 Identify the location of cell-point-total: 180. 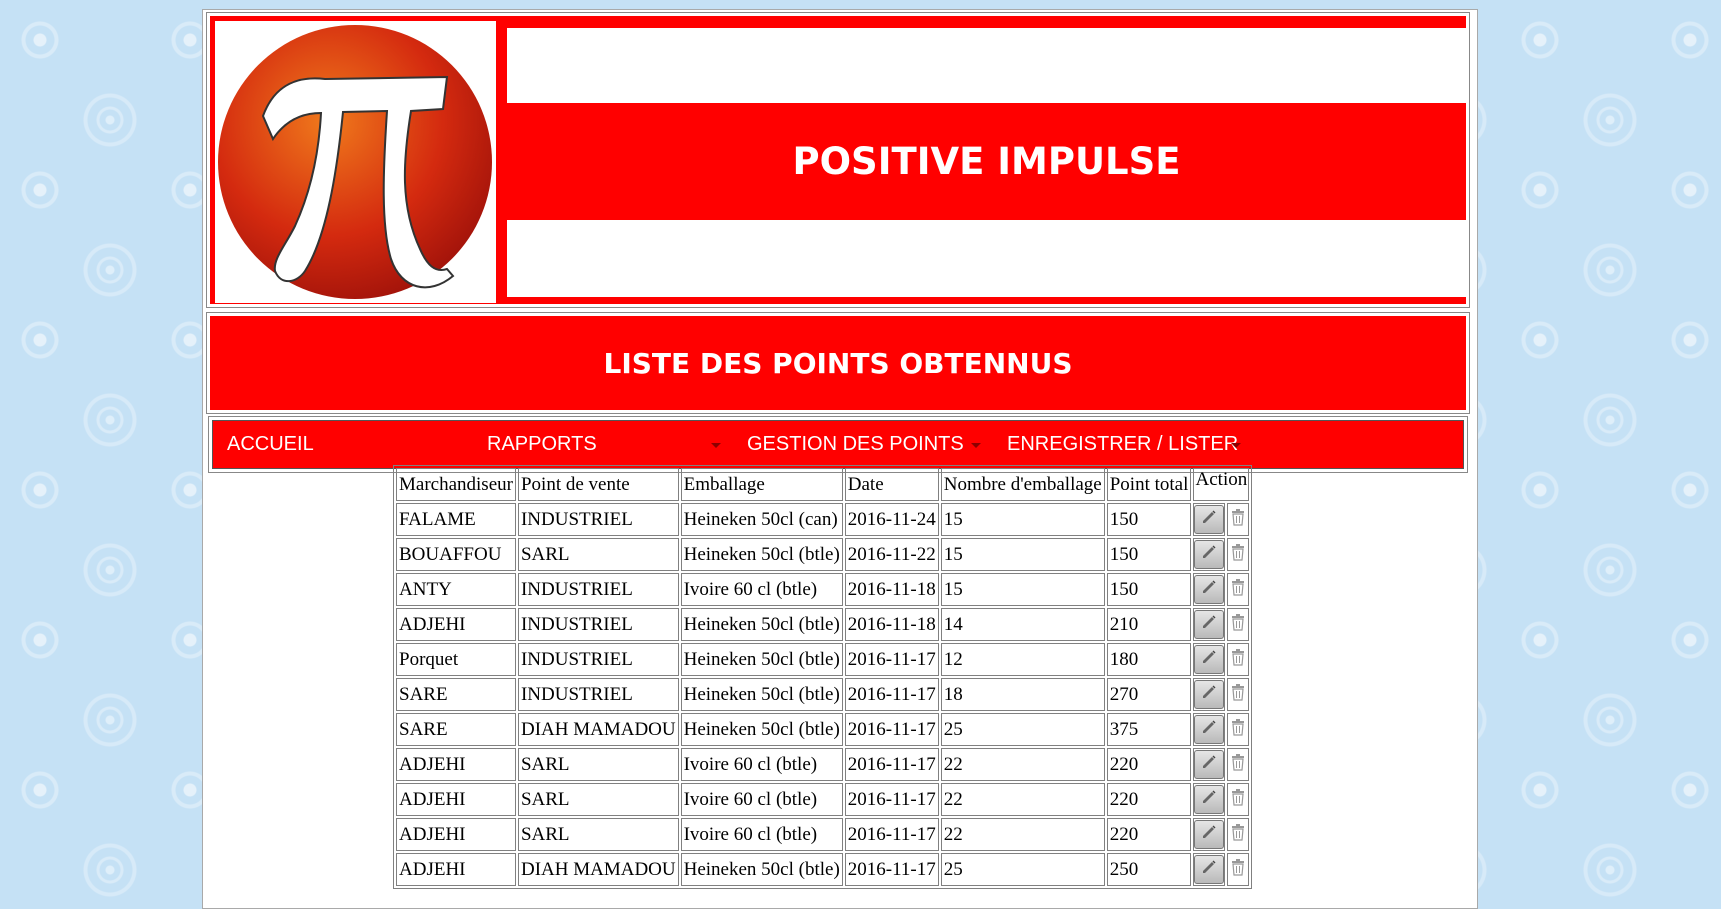
(1149, 659).